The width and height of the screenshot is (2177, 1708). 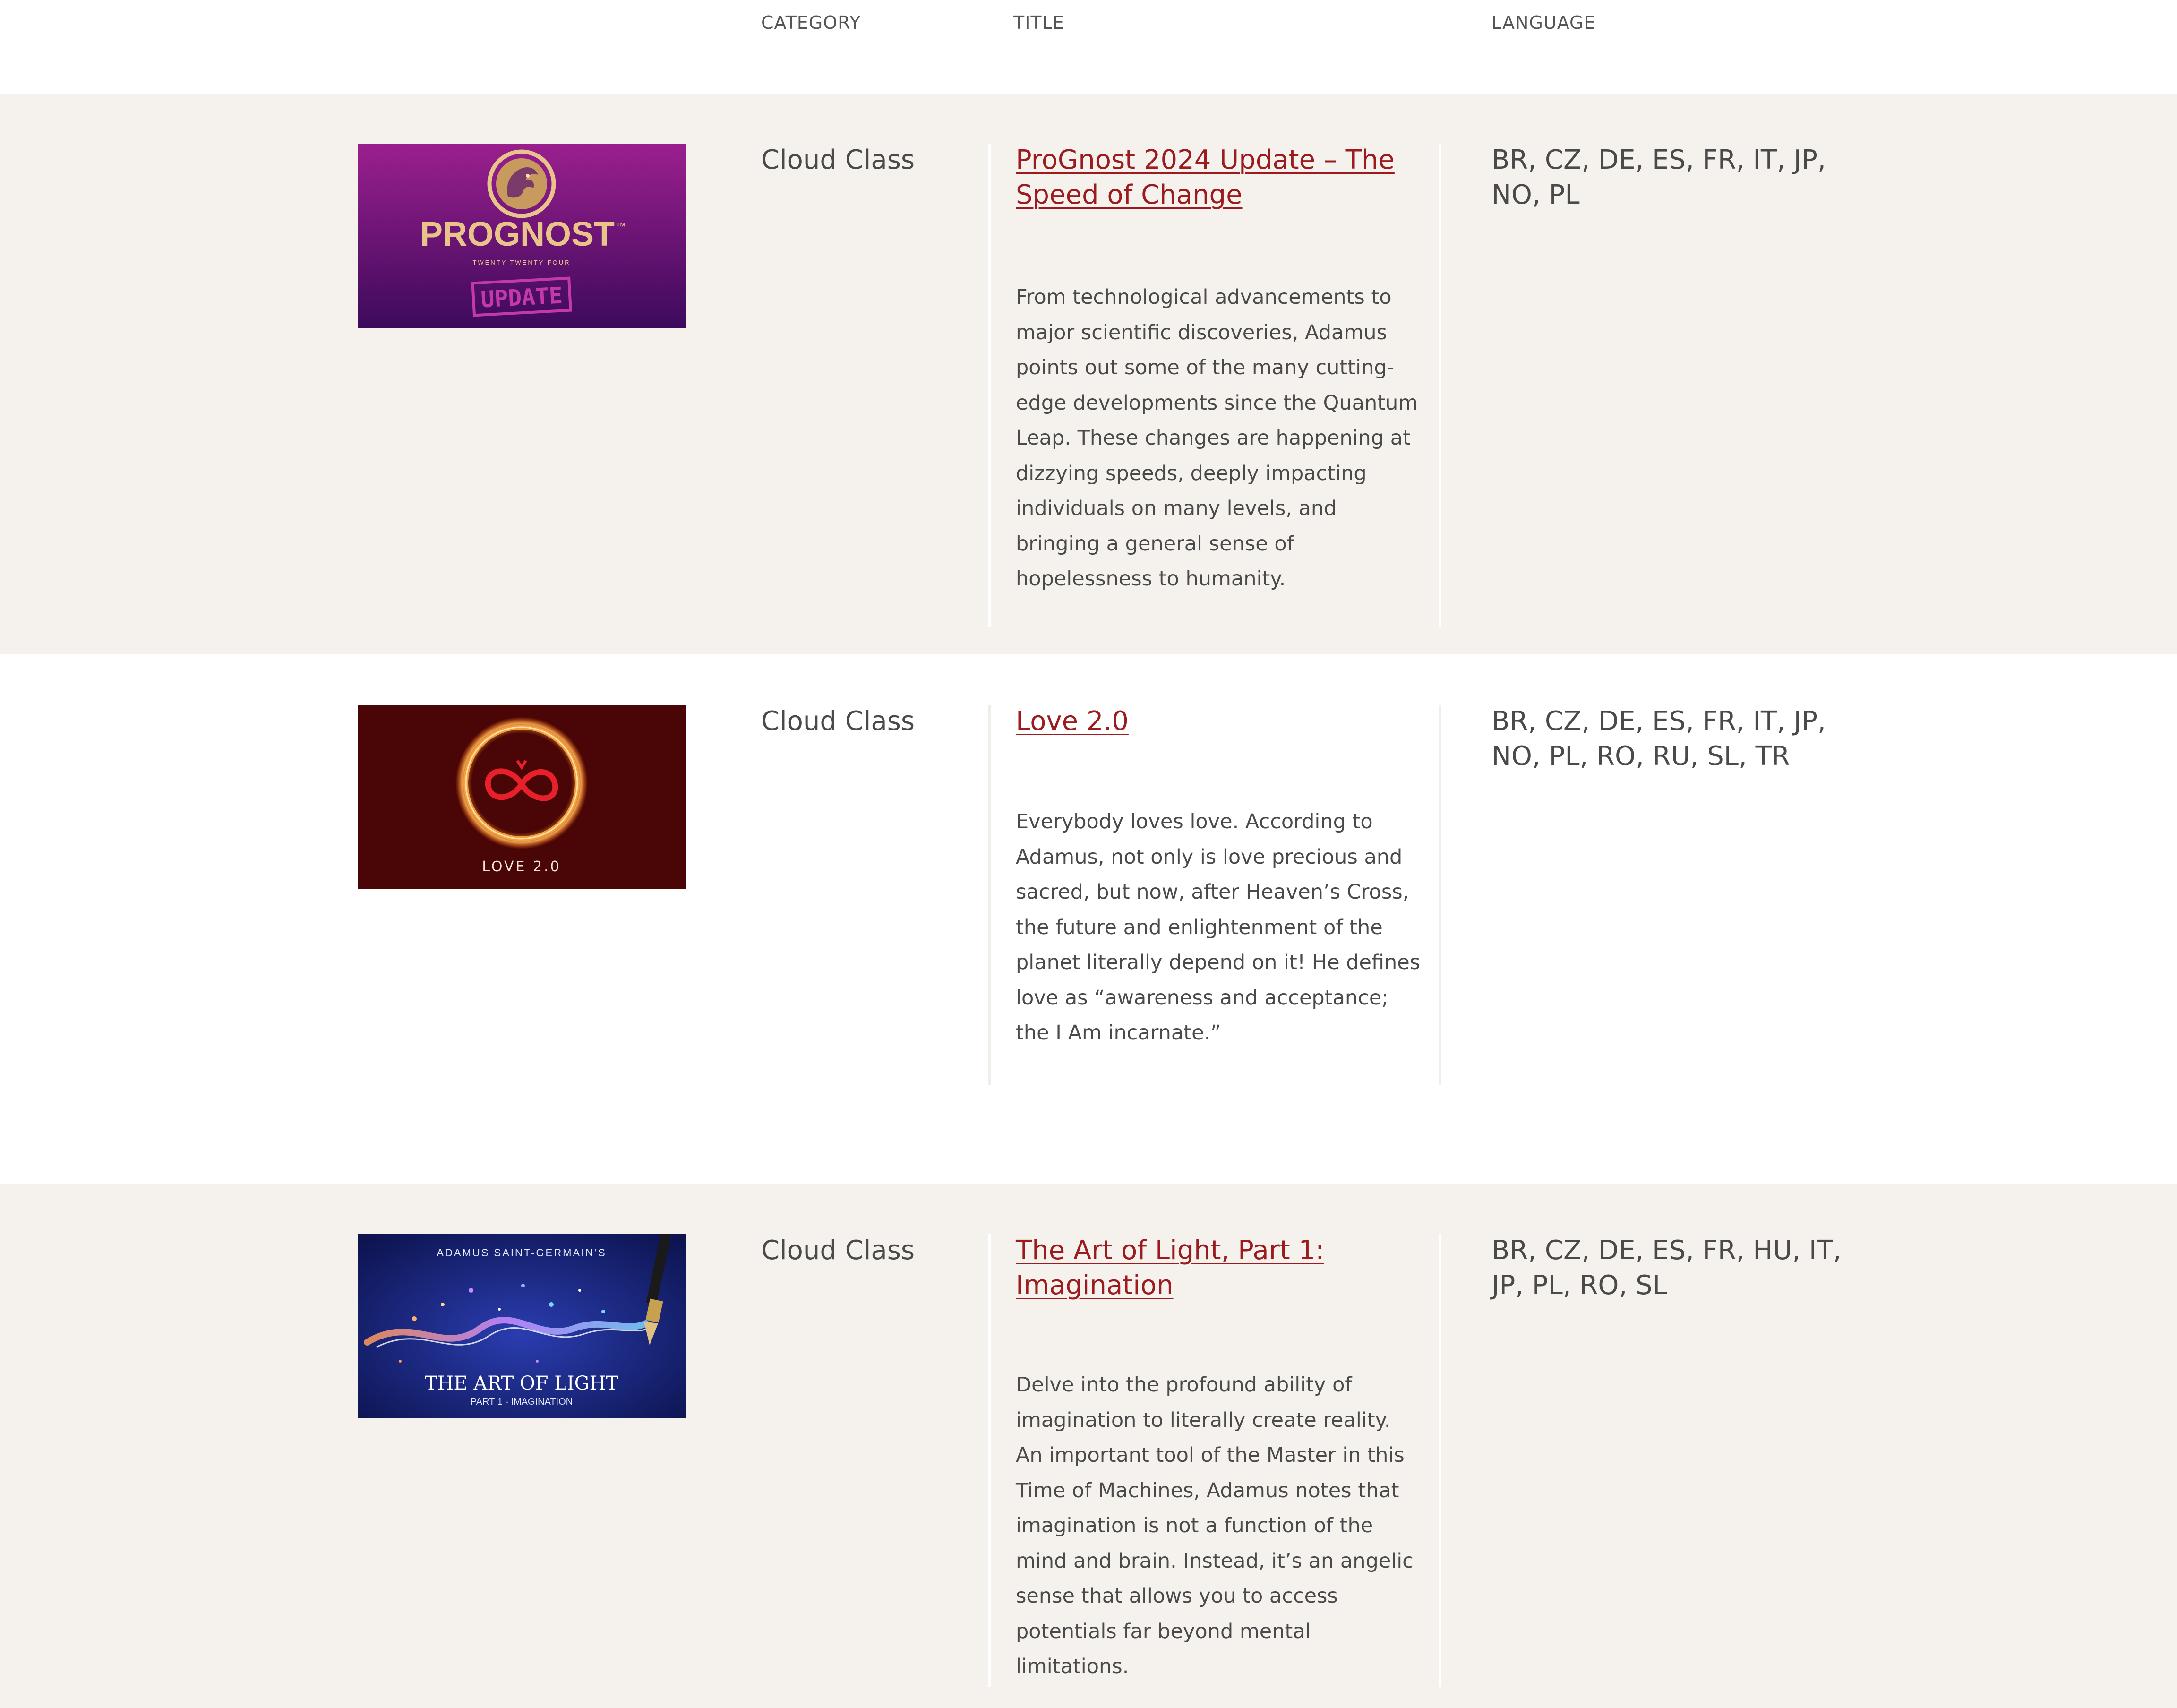 I want to click on thumbnail-label: LOVE 2.0, so click(x=521, y=866).